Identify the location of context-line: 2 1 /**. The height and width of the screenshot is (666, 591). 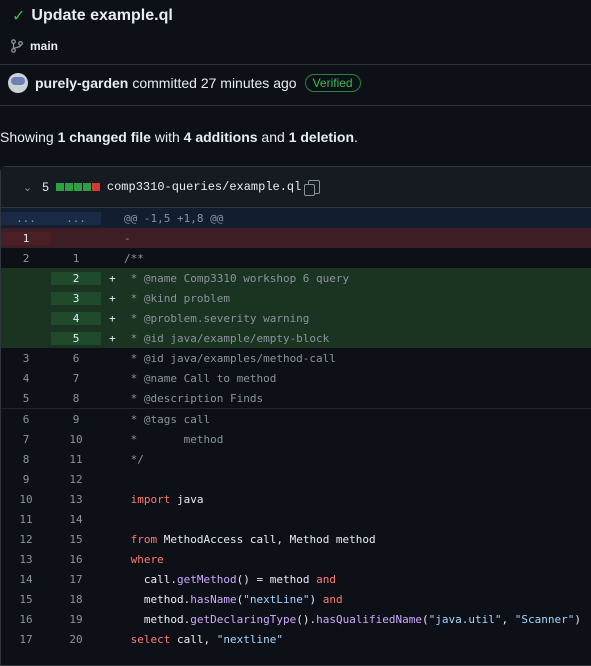
(296, 258).